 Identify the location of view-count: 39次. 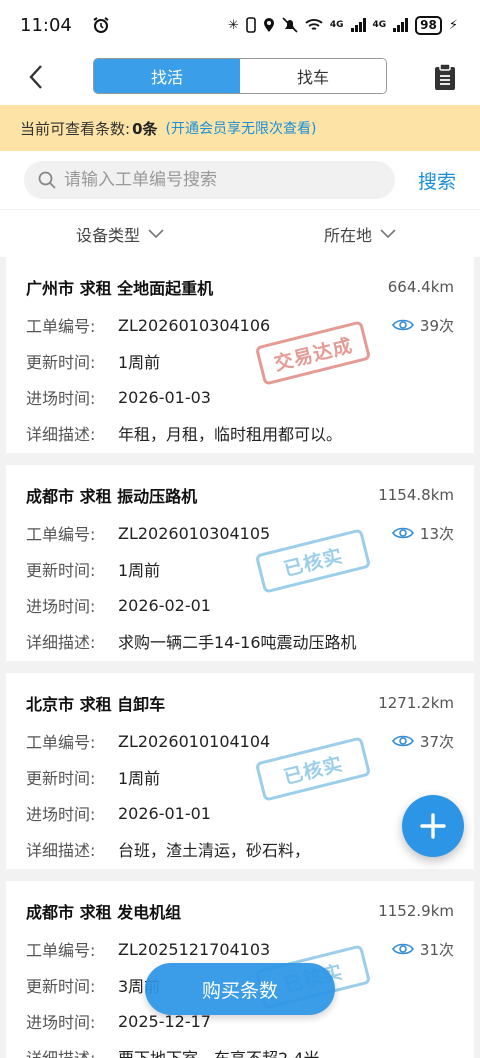
(422, 325).